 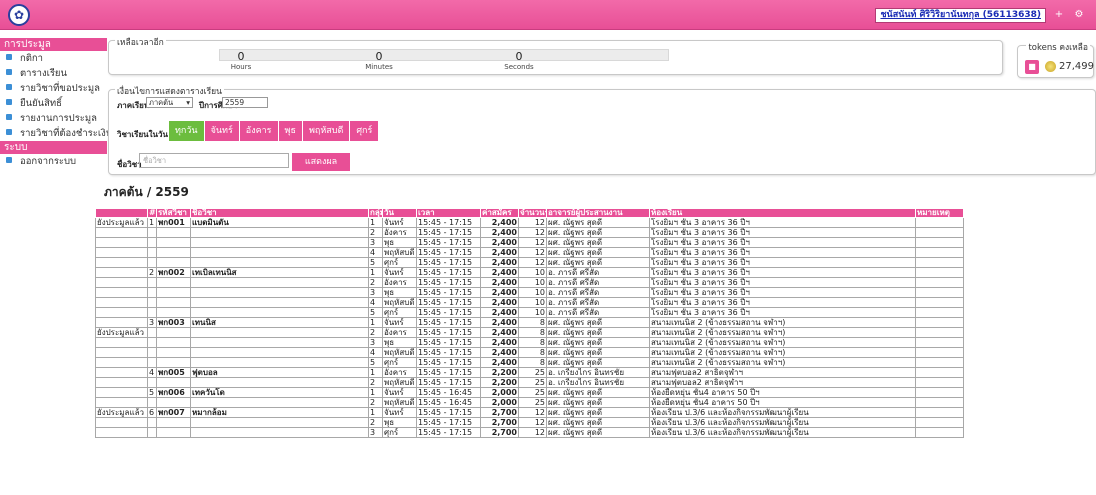 What do you see at coordinates (1079, 15) in the screenshot?
I see `gear-icon: ⚙` at bounding box center [1079, 15].